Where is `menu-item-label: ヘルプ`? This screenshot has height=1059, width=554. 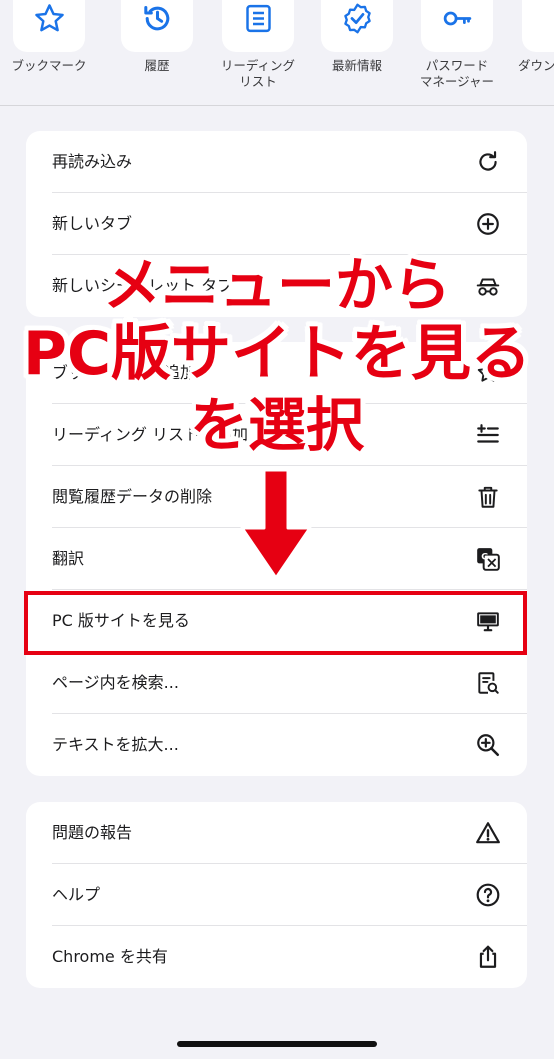
menu-item-label: ヘルプ is located at coordinates (76, 894).